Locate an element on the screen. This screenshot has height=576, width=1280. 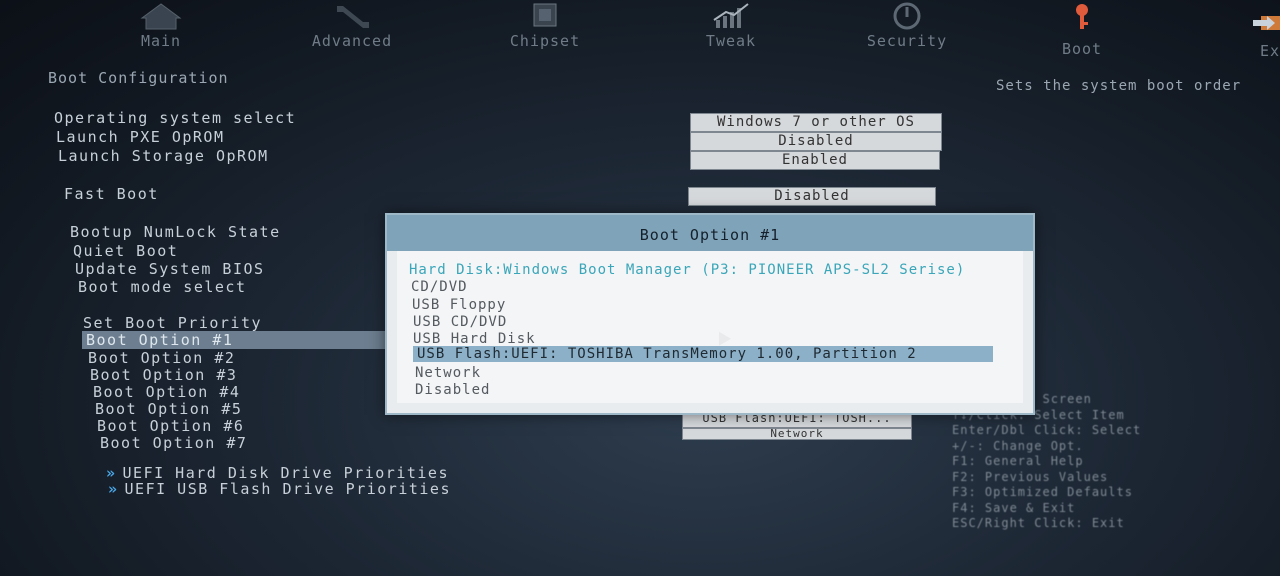
numlock-item: Bootup NumLock State is located at coordinates (175, 232).